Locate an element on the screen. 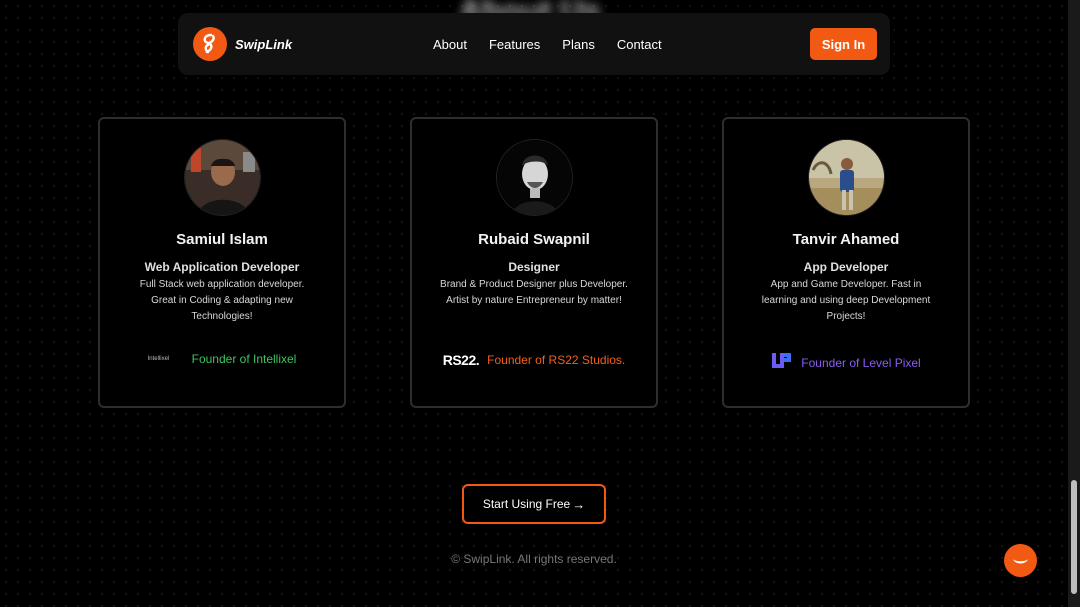 This screenshot has height=607, width=1080. member-role: Designer is located at coordinates (534, 267).